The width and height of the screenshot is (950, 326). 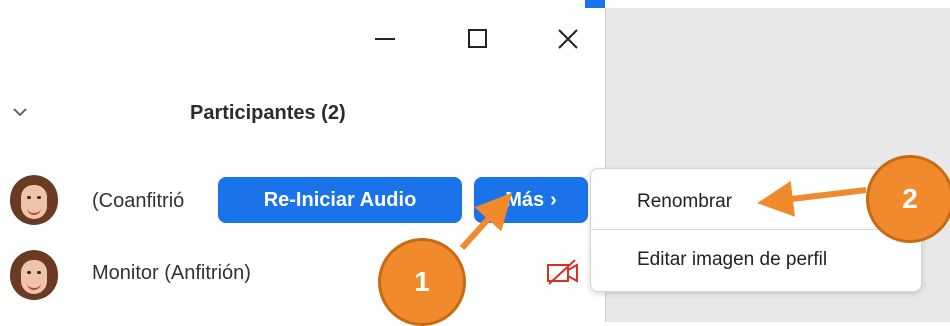 I want to click on annotation-arrows, so click(x=663, y=215).